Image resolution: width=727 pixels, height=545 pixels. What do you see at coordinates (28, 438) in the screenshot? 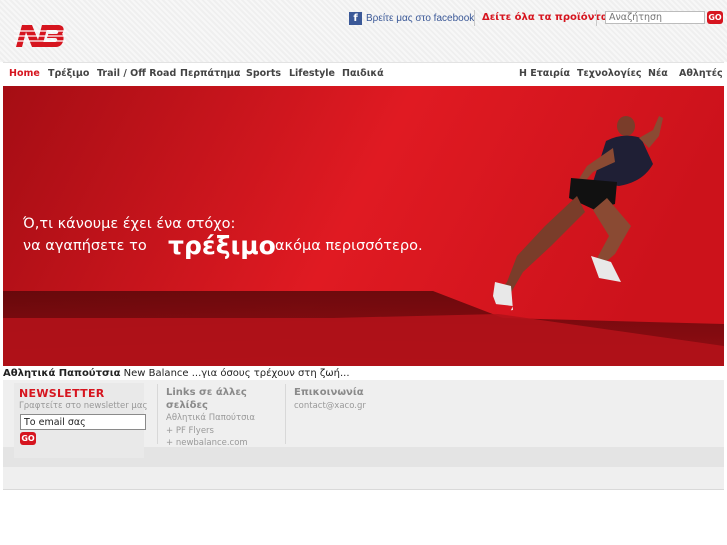
I see `newsletter-go-button: GO` at bounding box center [28, 438].